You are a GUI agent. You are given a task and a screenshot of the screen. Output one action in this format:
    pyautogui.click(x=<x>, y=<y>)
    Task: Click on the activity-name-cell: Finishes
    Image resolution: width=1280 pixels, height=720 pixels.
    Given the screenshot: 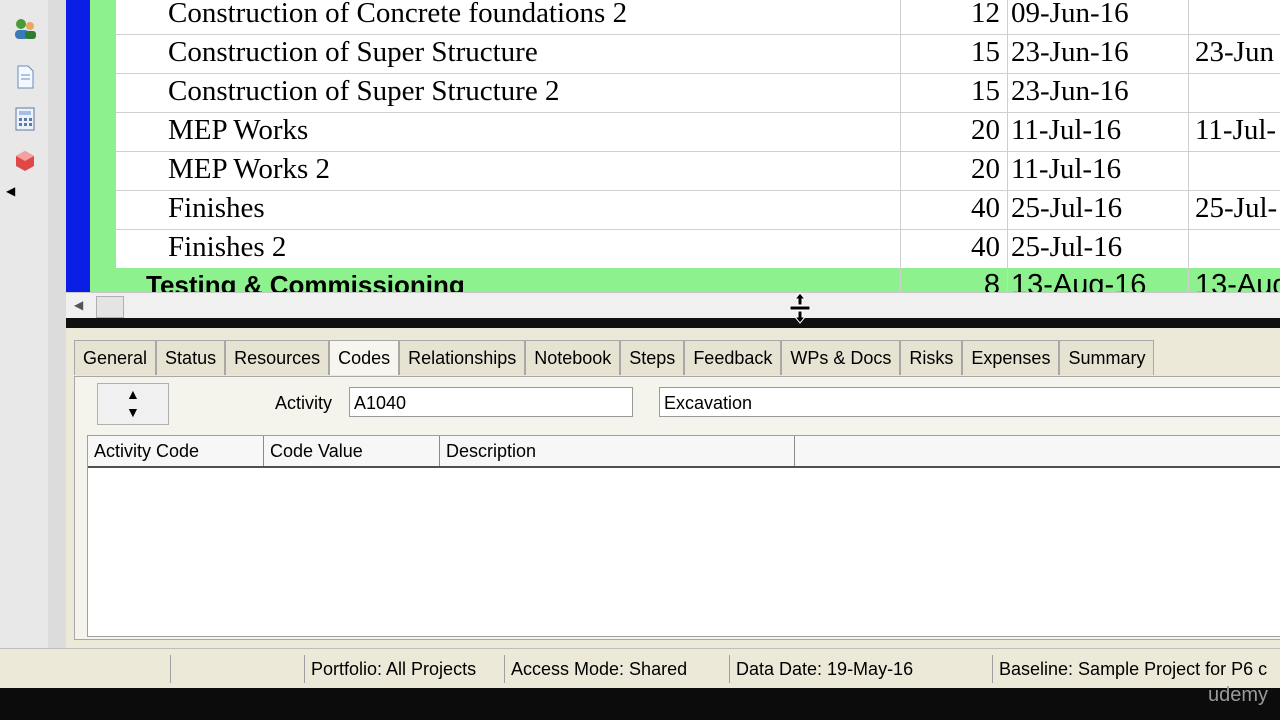 What is the action you would take?
    pyautogui.click(x=216, y=208)
    